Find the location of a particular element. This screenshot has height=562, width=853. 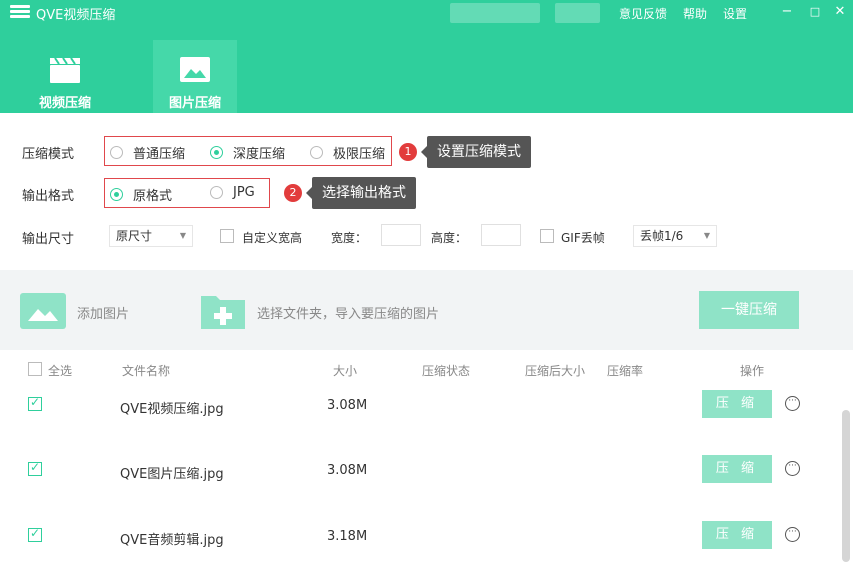

column-ratio: 压缩率 is located at coordinates (625, 371).